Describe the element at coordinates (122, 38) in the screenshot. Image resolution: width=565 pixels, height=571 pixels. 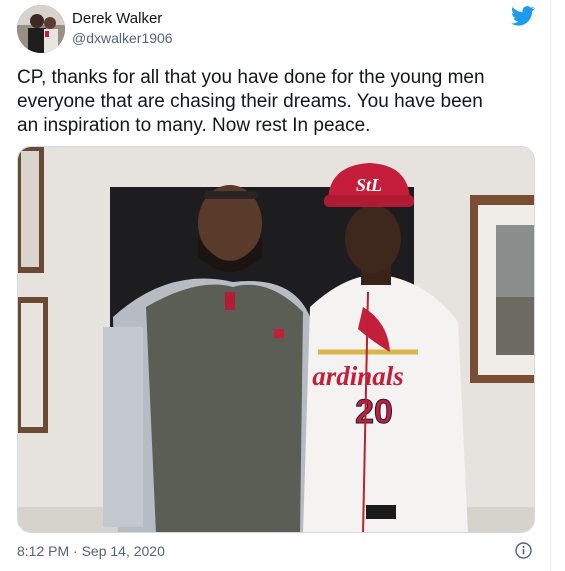
I see `author-handle: @dxwalker1906` at that location.